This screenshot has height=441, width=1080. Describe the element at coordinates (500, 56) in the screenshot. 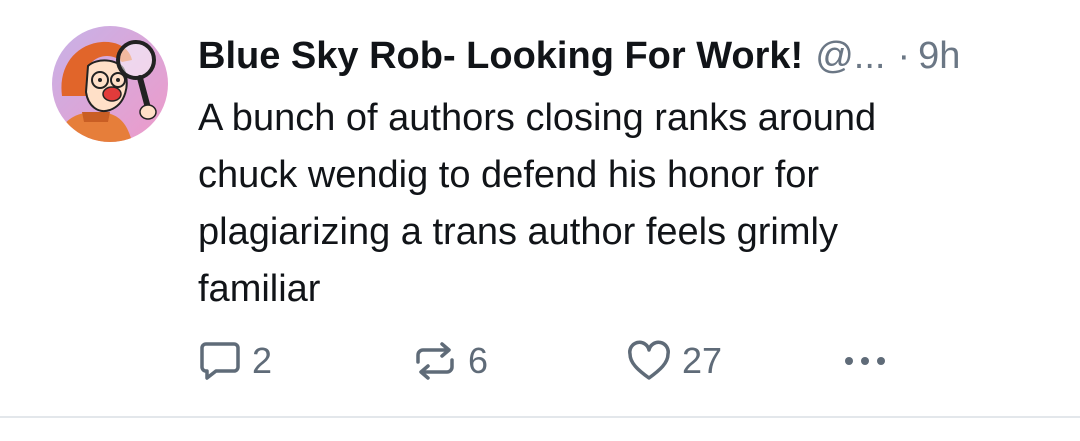

I see `author-name: Blue Sky Rob- Looking For Work!` at that location.